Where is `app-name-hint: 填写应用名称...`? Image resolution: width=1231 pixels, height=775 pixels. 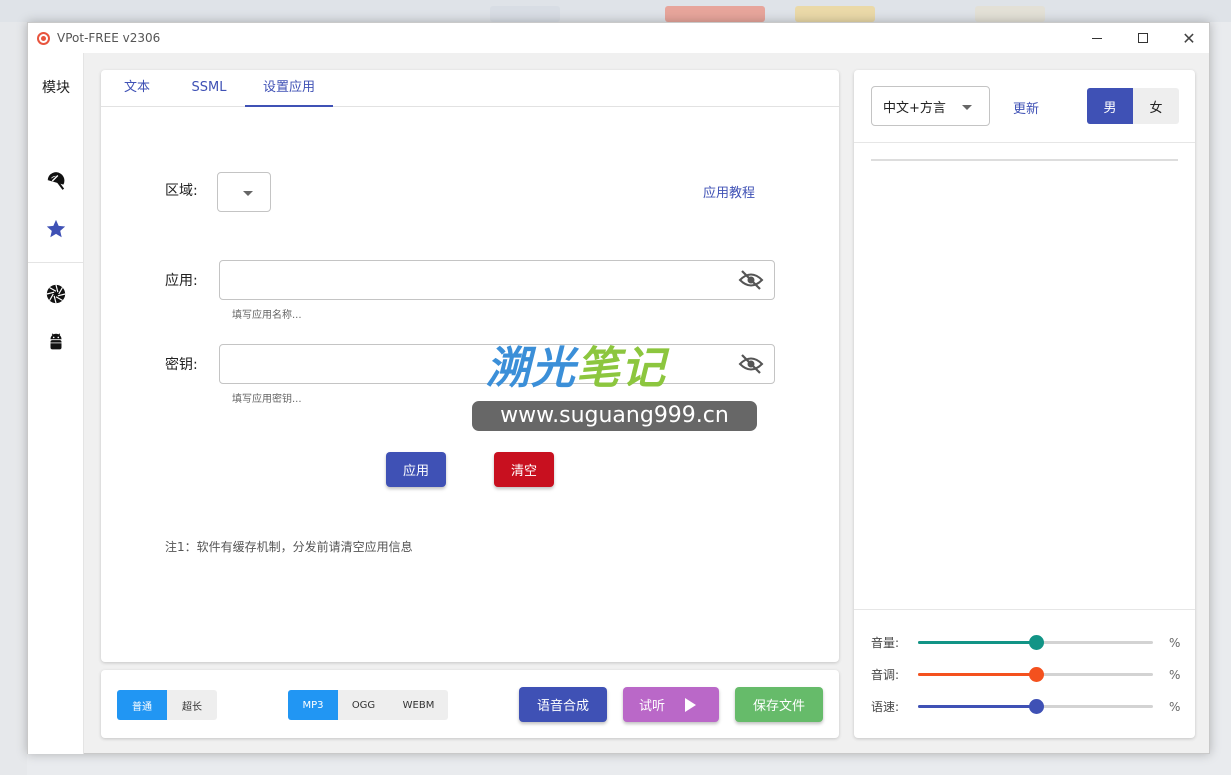 app-name-hint: 填写应用名称... is located at coordinates (267, 315).